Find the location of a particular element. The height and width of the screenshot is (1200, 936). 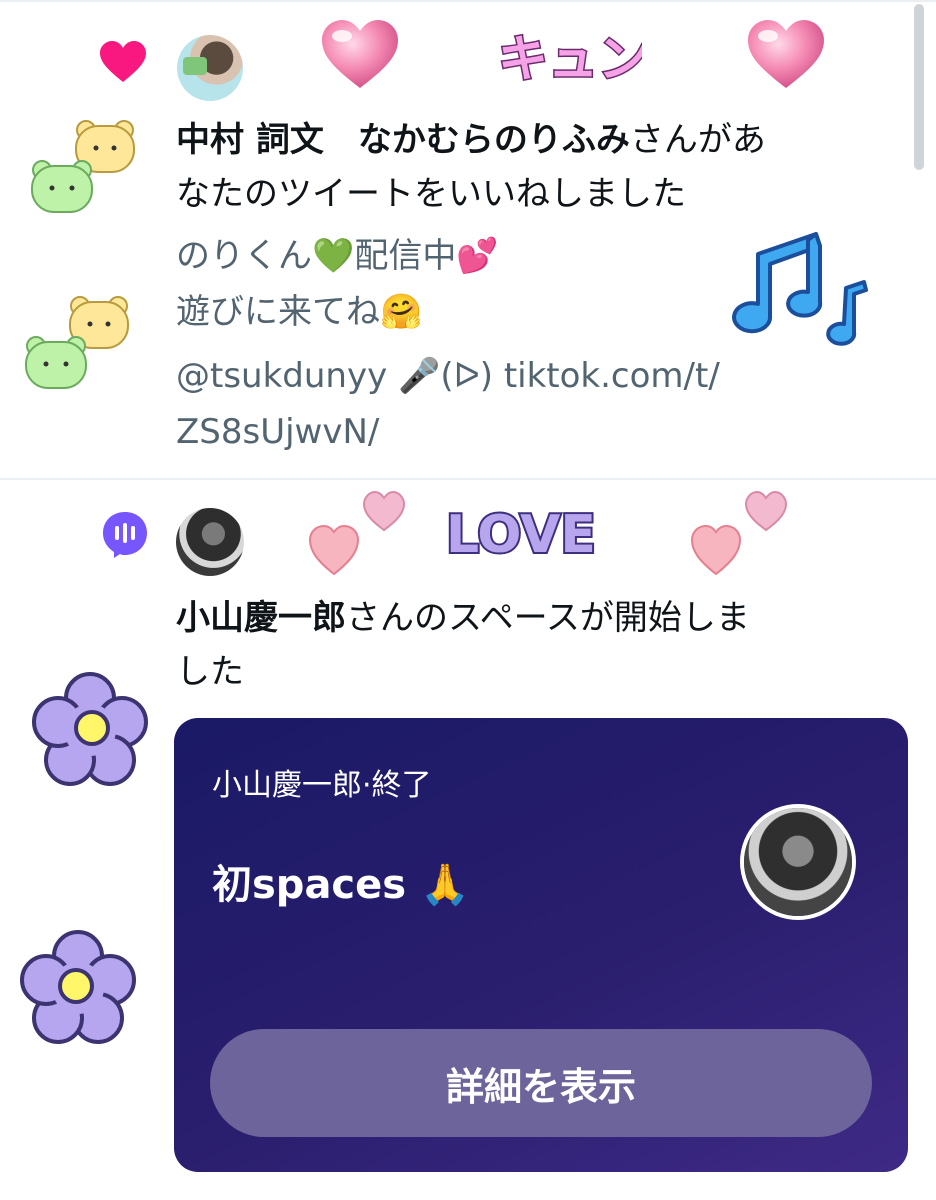

action-line-2: した is located at coordinates (210, 672).